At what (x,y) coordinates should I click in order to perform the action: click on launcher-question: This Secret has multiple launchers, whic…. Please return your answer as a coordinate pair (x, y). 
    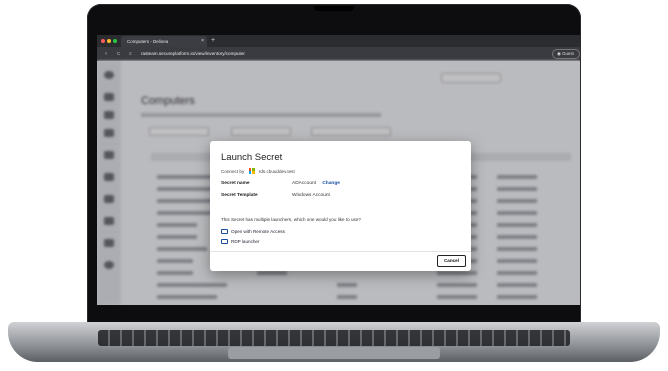
    Looking at the image, I should click on (291, 219).